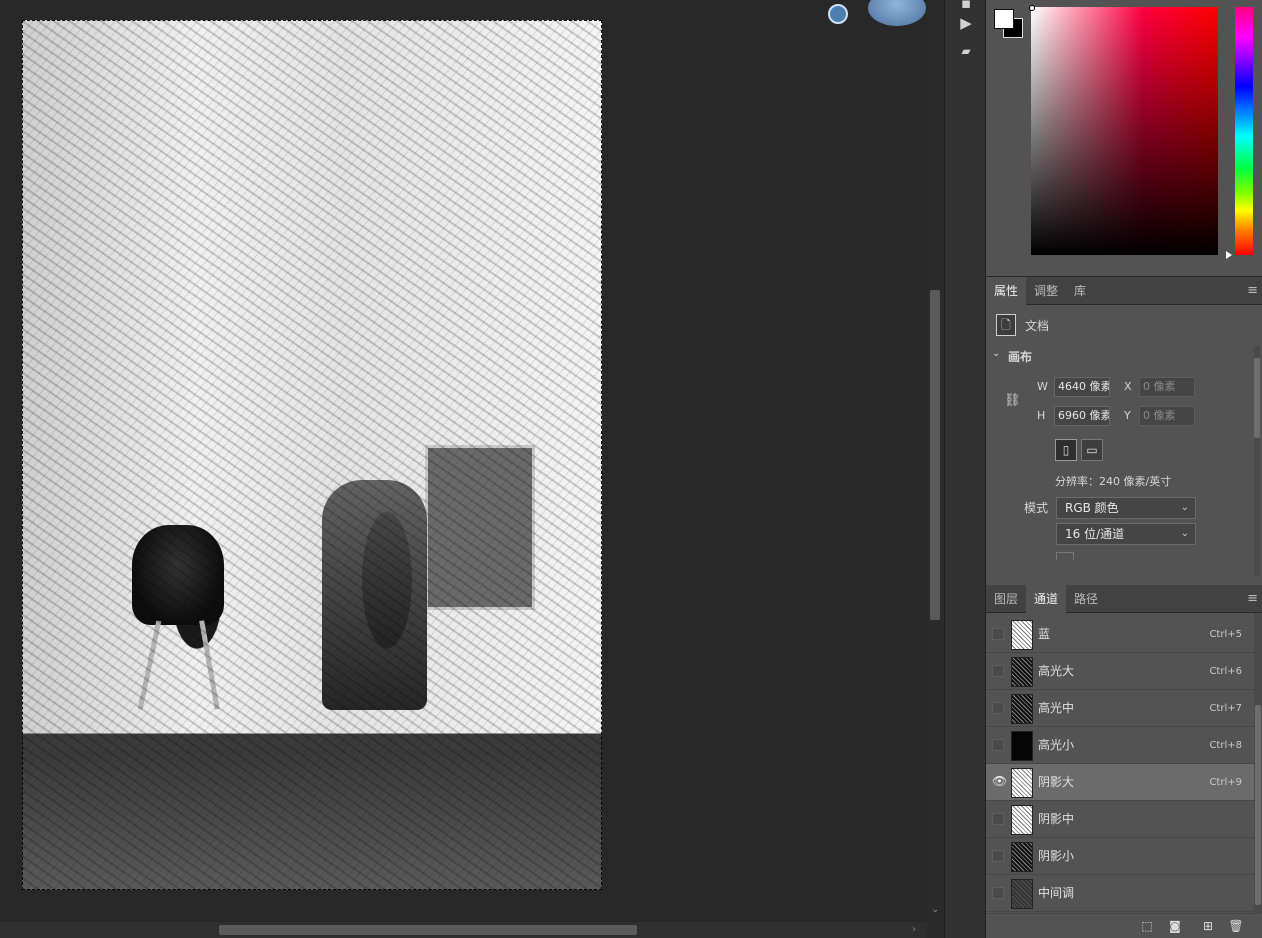 This screenshot has height=938, width=1262. Describe the element at coordinates (1004, 19) in the screenshot. I see `foreground-color-swatch` at that location.